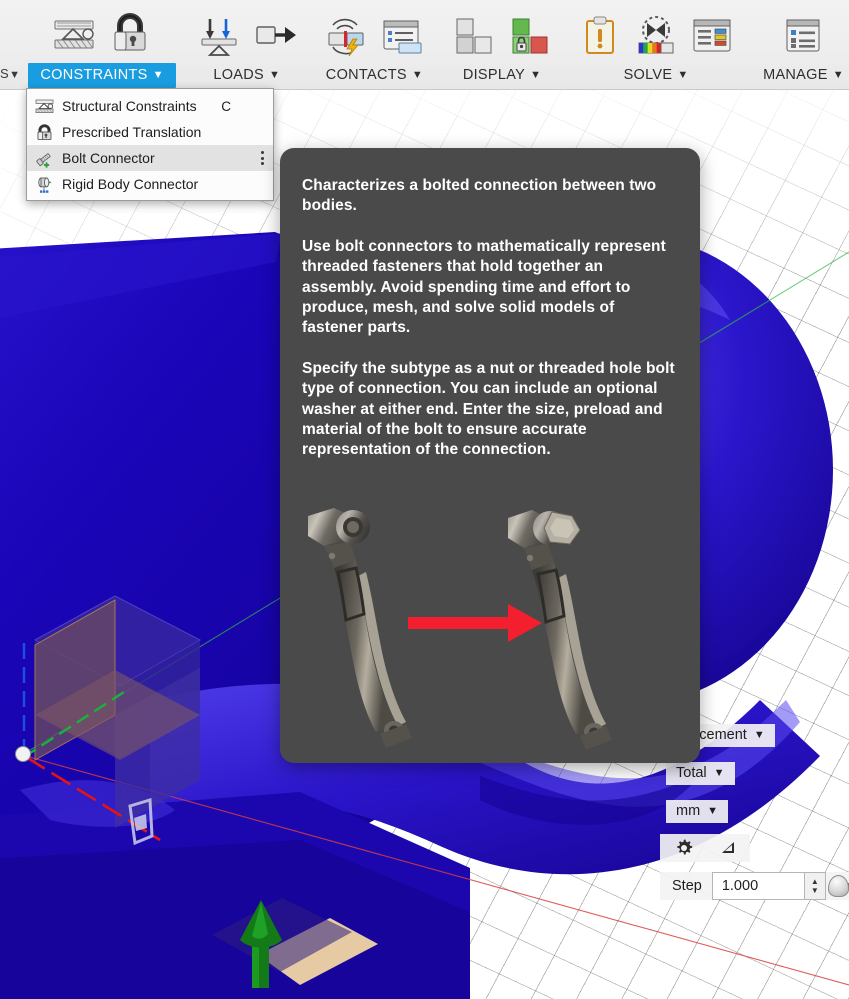 This screenshot has height=999, width=849. Describe the element at coordinates (684, 848) in the screenshot. I see `gear-icon` at that location.